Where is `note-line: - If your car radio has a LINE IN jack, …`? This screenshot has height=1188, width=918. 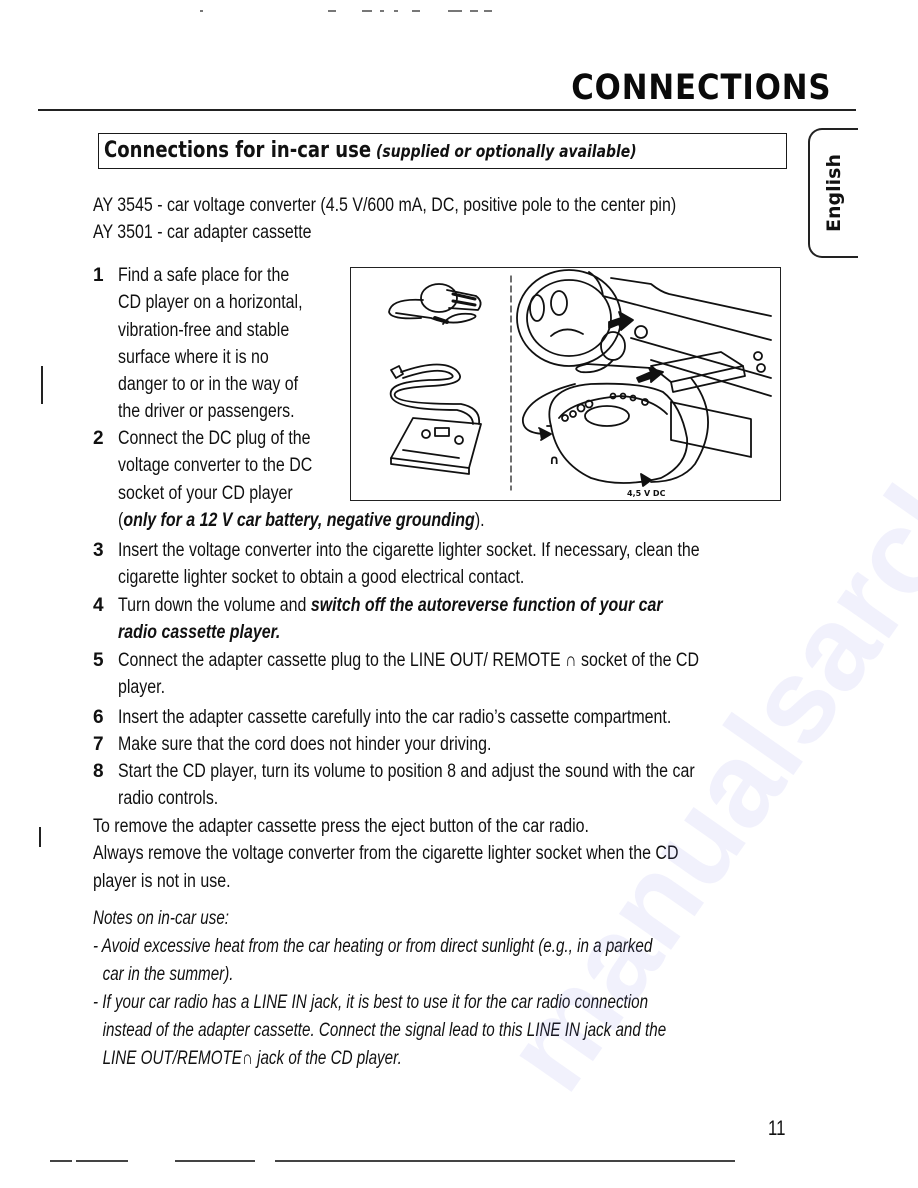 note-line: - If your car radio has a LINE IN jack, … is located at coordinates (371, 1002).